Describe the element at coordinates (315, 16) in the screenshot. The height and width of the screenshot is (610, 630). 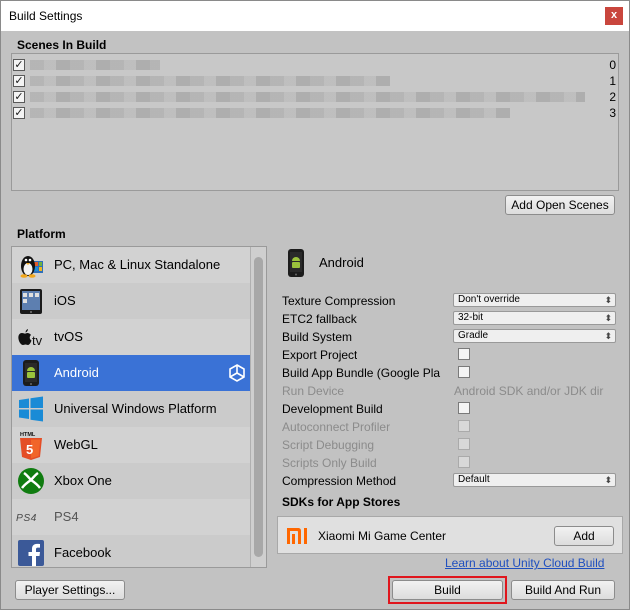
I see `title-bar: Build Settings x` at that location.